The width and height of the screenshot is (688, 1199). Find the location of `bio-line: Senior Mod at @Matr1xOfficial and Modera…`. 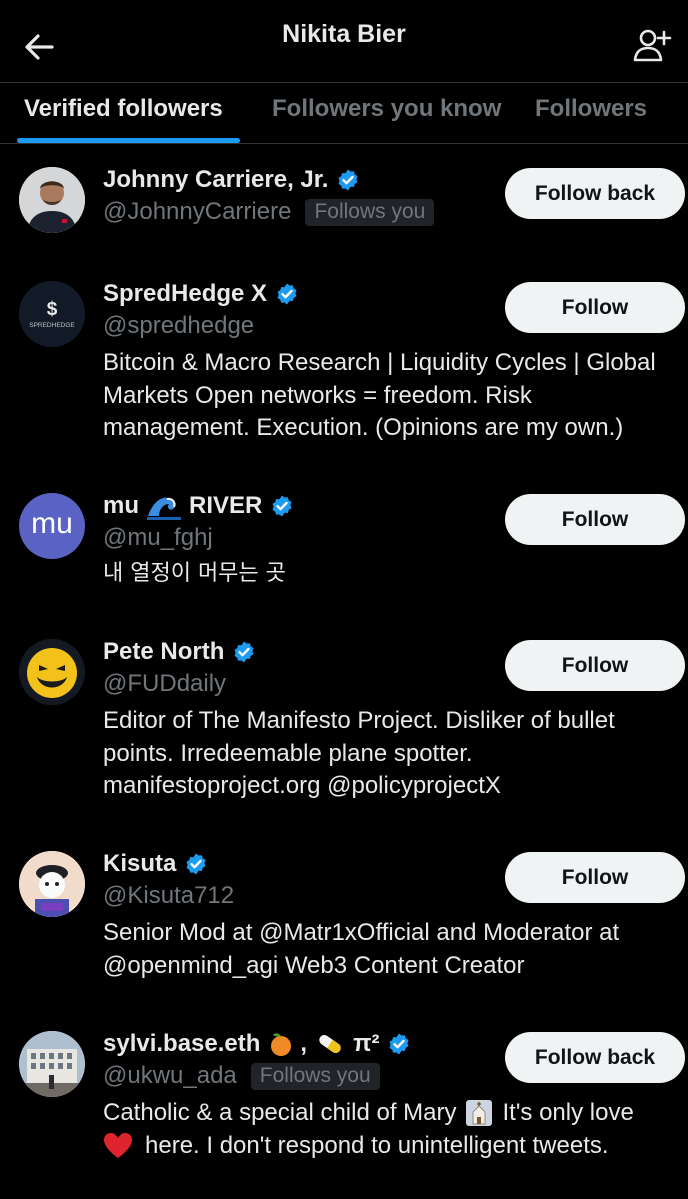

bio-line: Senior Mod at @Matr1xOfficial and Modera… is located at coordinates (361, 932).